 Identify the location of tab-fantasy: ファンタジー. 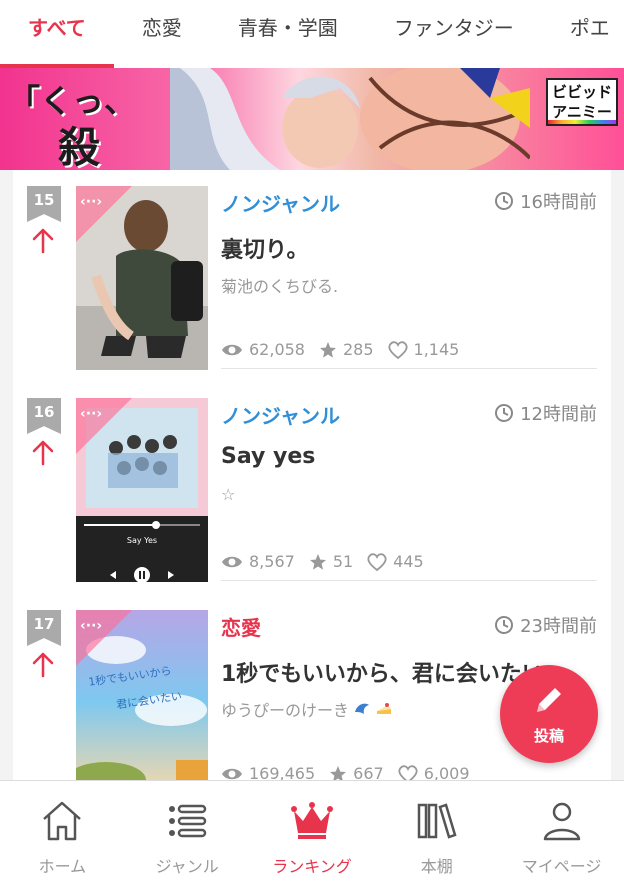
(454, 34).